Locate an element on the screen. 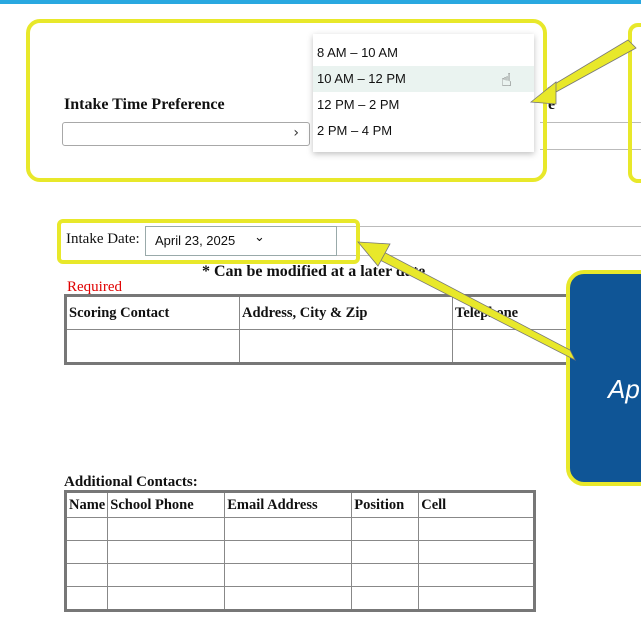 Image resolution: width=641 pixels, height=636 pixels. column-header: Address, City & Zip is located at coordinates (346, 312).